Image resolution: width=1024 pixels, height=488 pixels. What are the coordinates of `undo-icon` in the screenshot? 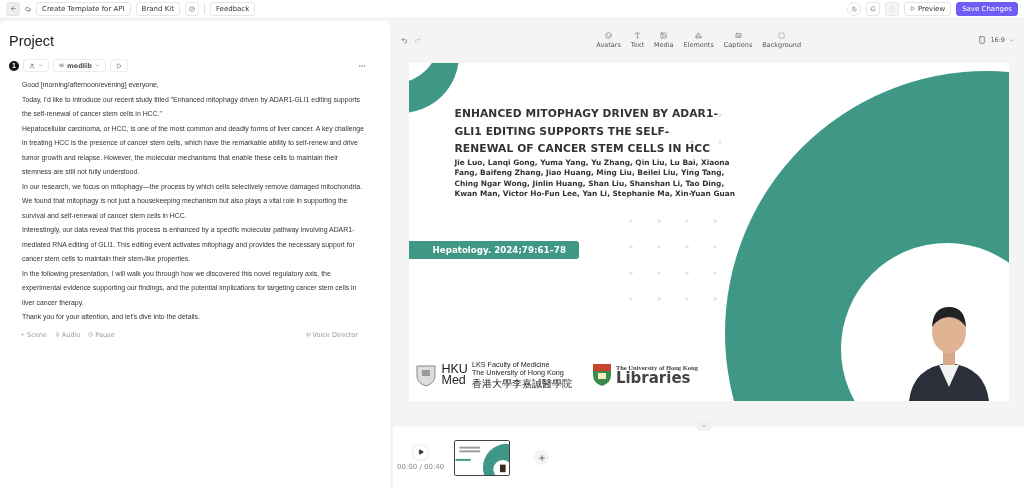 It's located at (404, 40).